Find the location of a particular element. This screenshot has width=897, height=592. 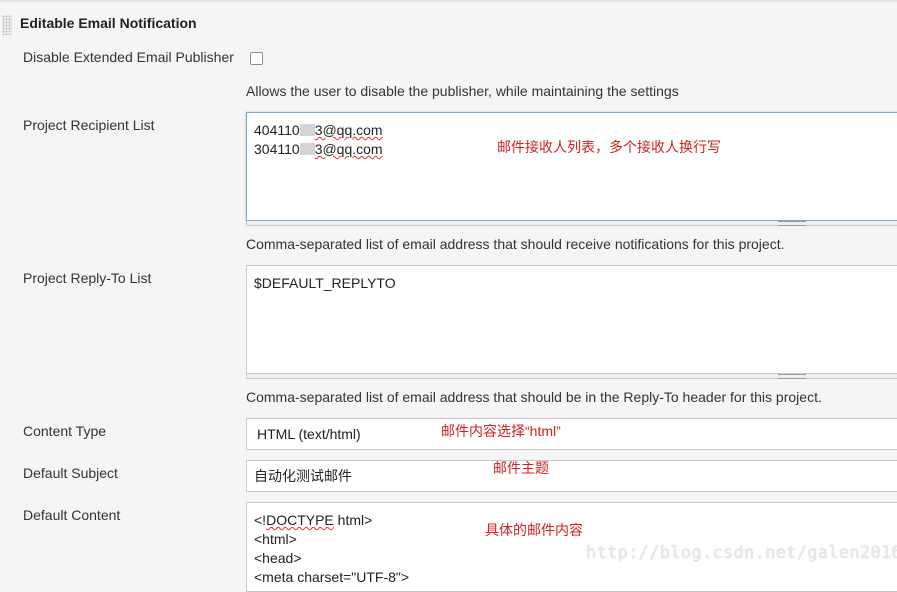

annotation-subject: 邮件主题 is located at coordinates (521, 468).